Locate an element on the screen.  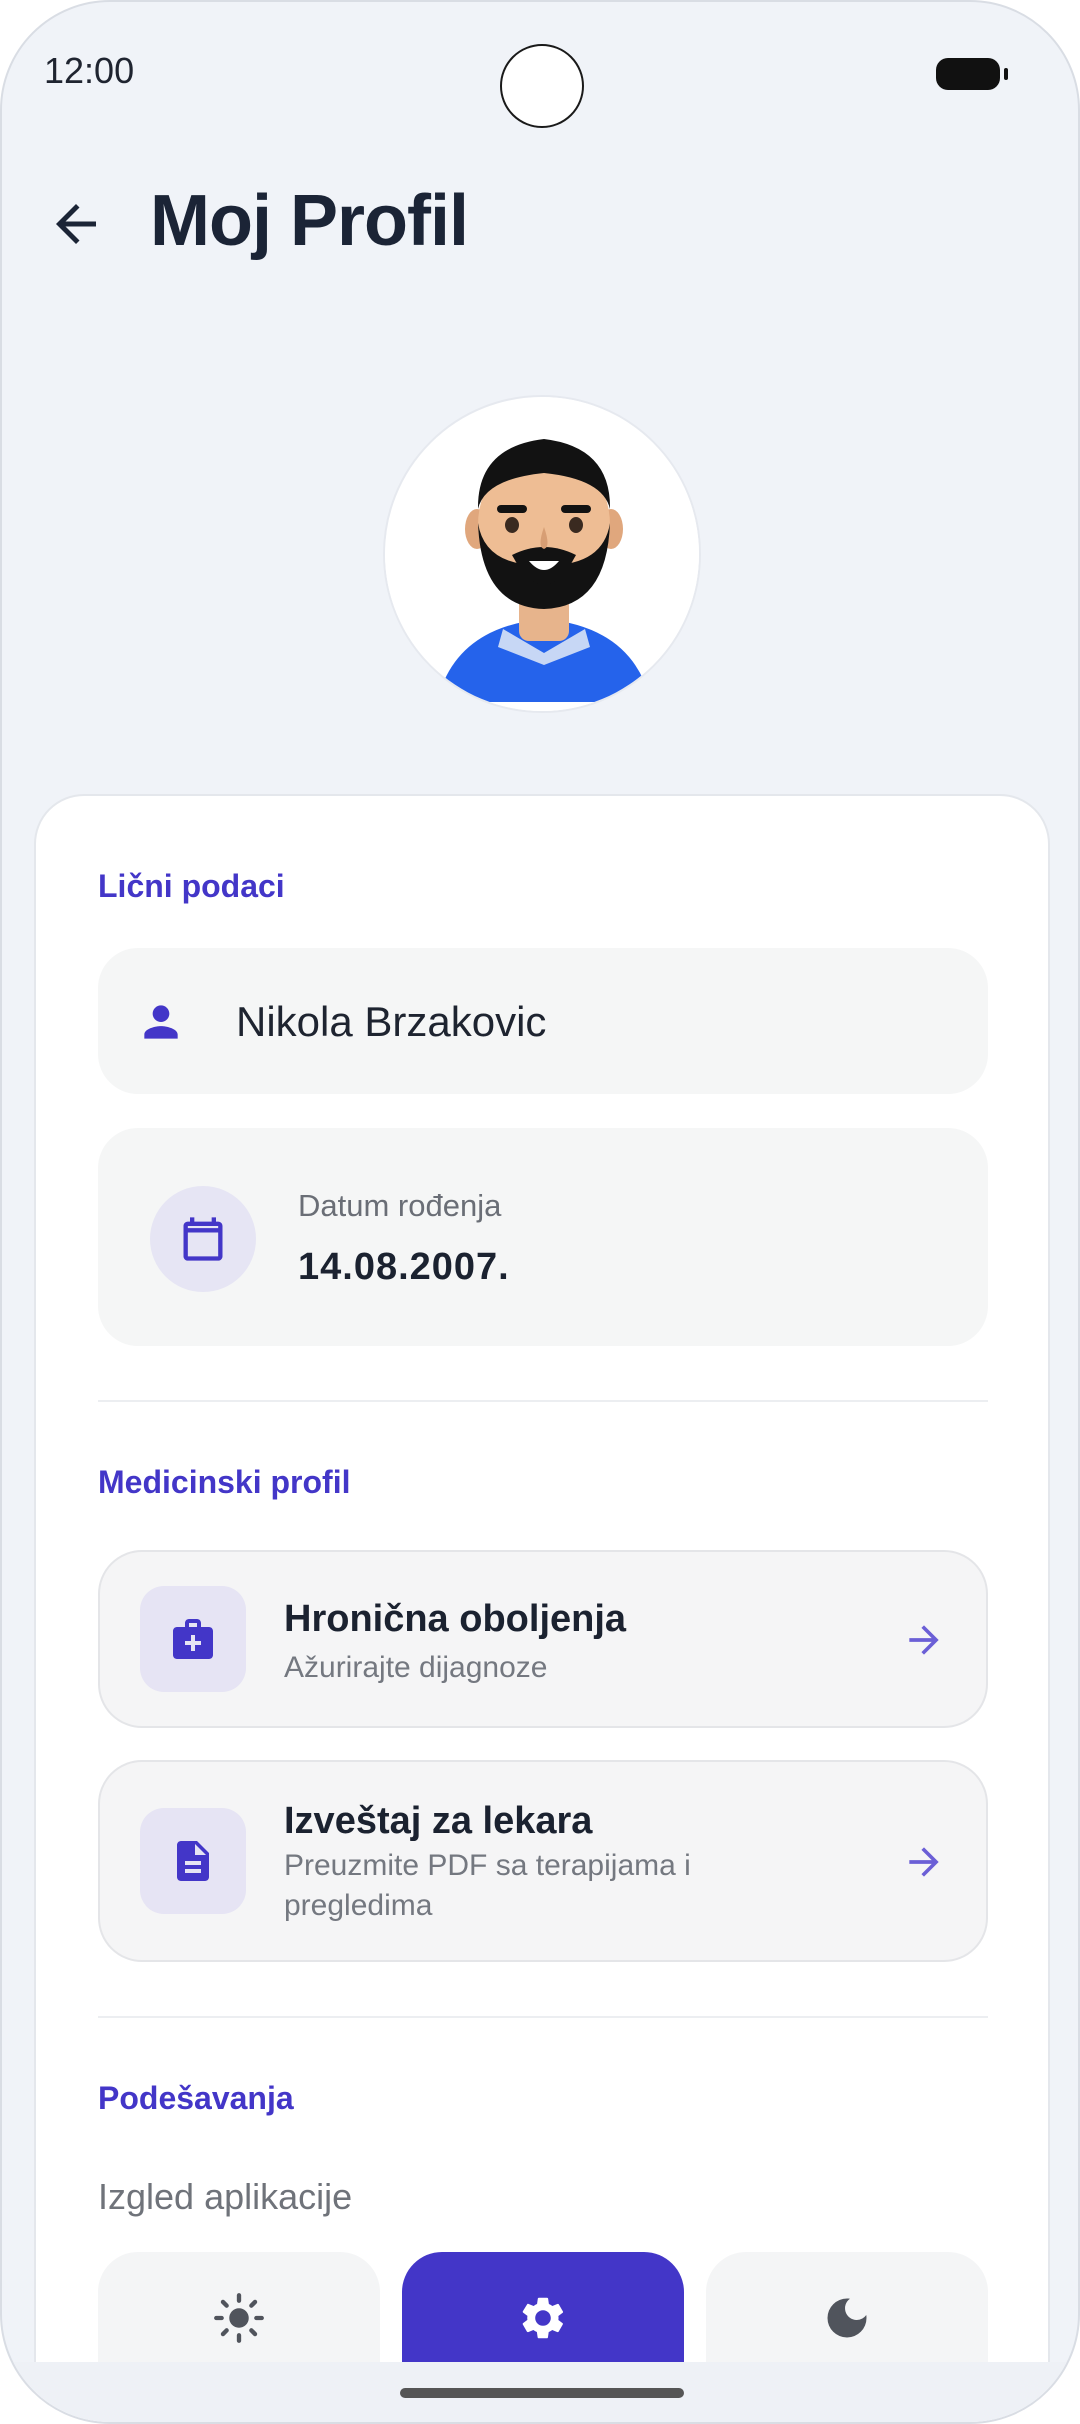
document-icon-container is located at coordinates (193, 1861).